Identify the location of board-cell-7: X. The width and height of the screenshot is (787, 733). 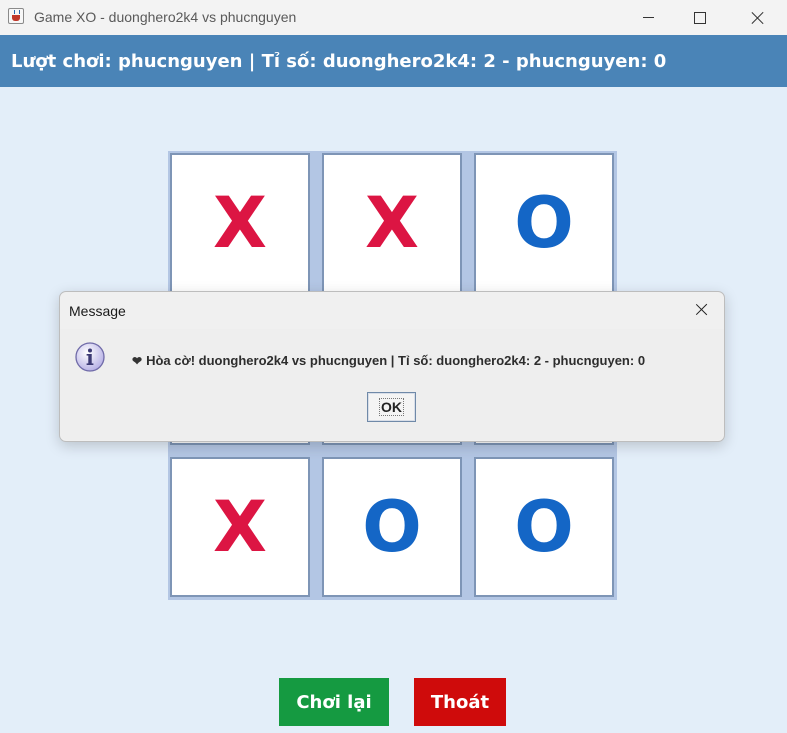
(240, 527).